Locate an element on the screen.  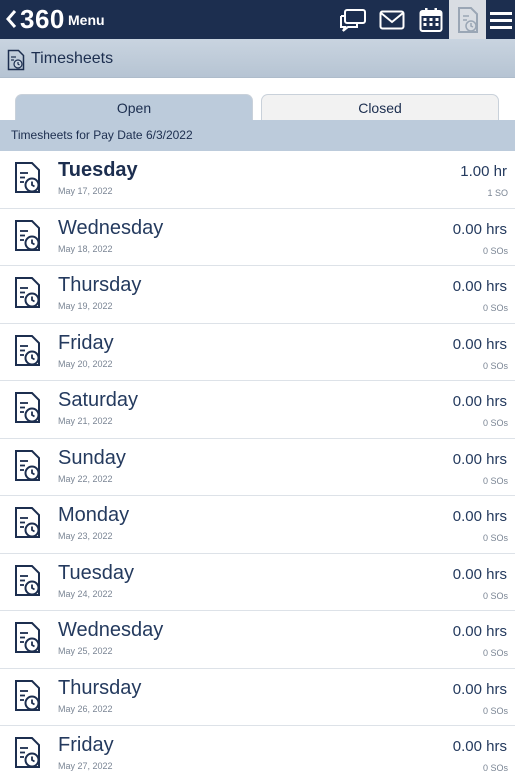
timesheet-day: Saturday is located at coordinates (98, 400).